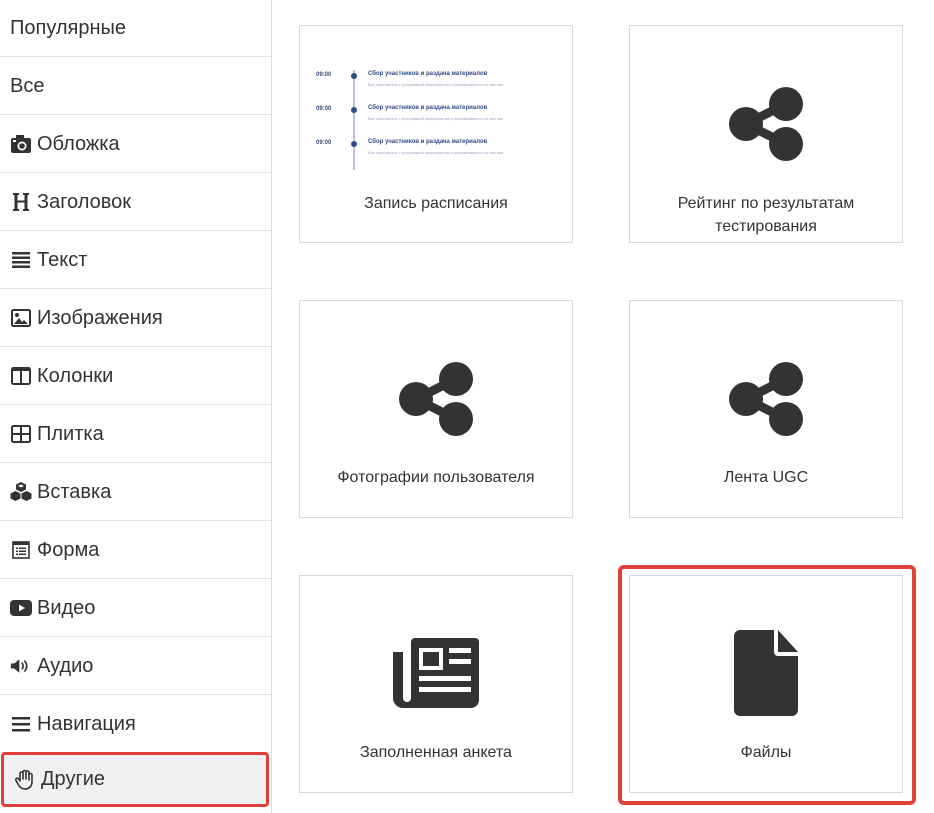  What do you see at coordinates (766, 752) in the screenshot?
I see `card-label: Файлы` at bounding box center [766, 752].